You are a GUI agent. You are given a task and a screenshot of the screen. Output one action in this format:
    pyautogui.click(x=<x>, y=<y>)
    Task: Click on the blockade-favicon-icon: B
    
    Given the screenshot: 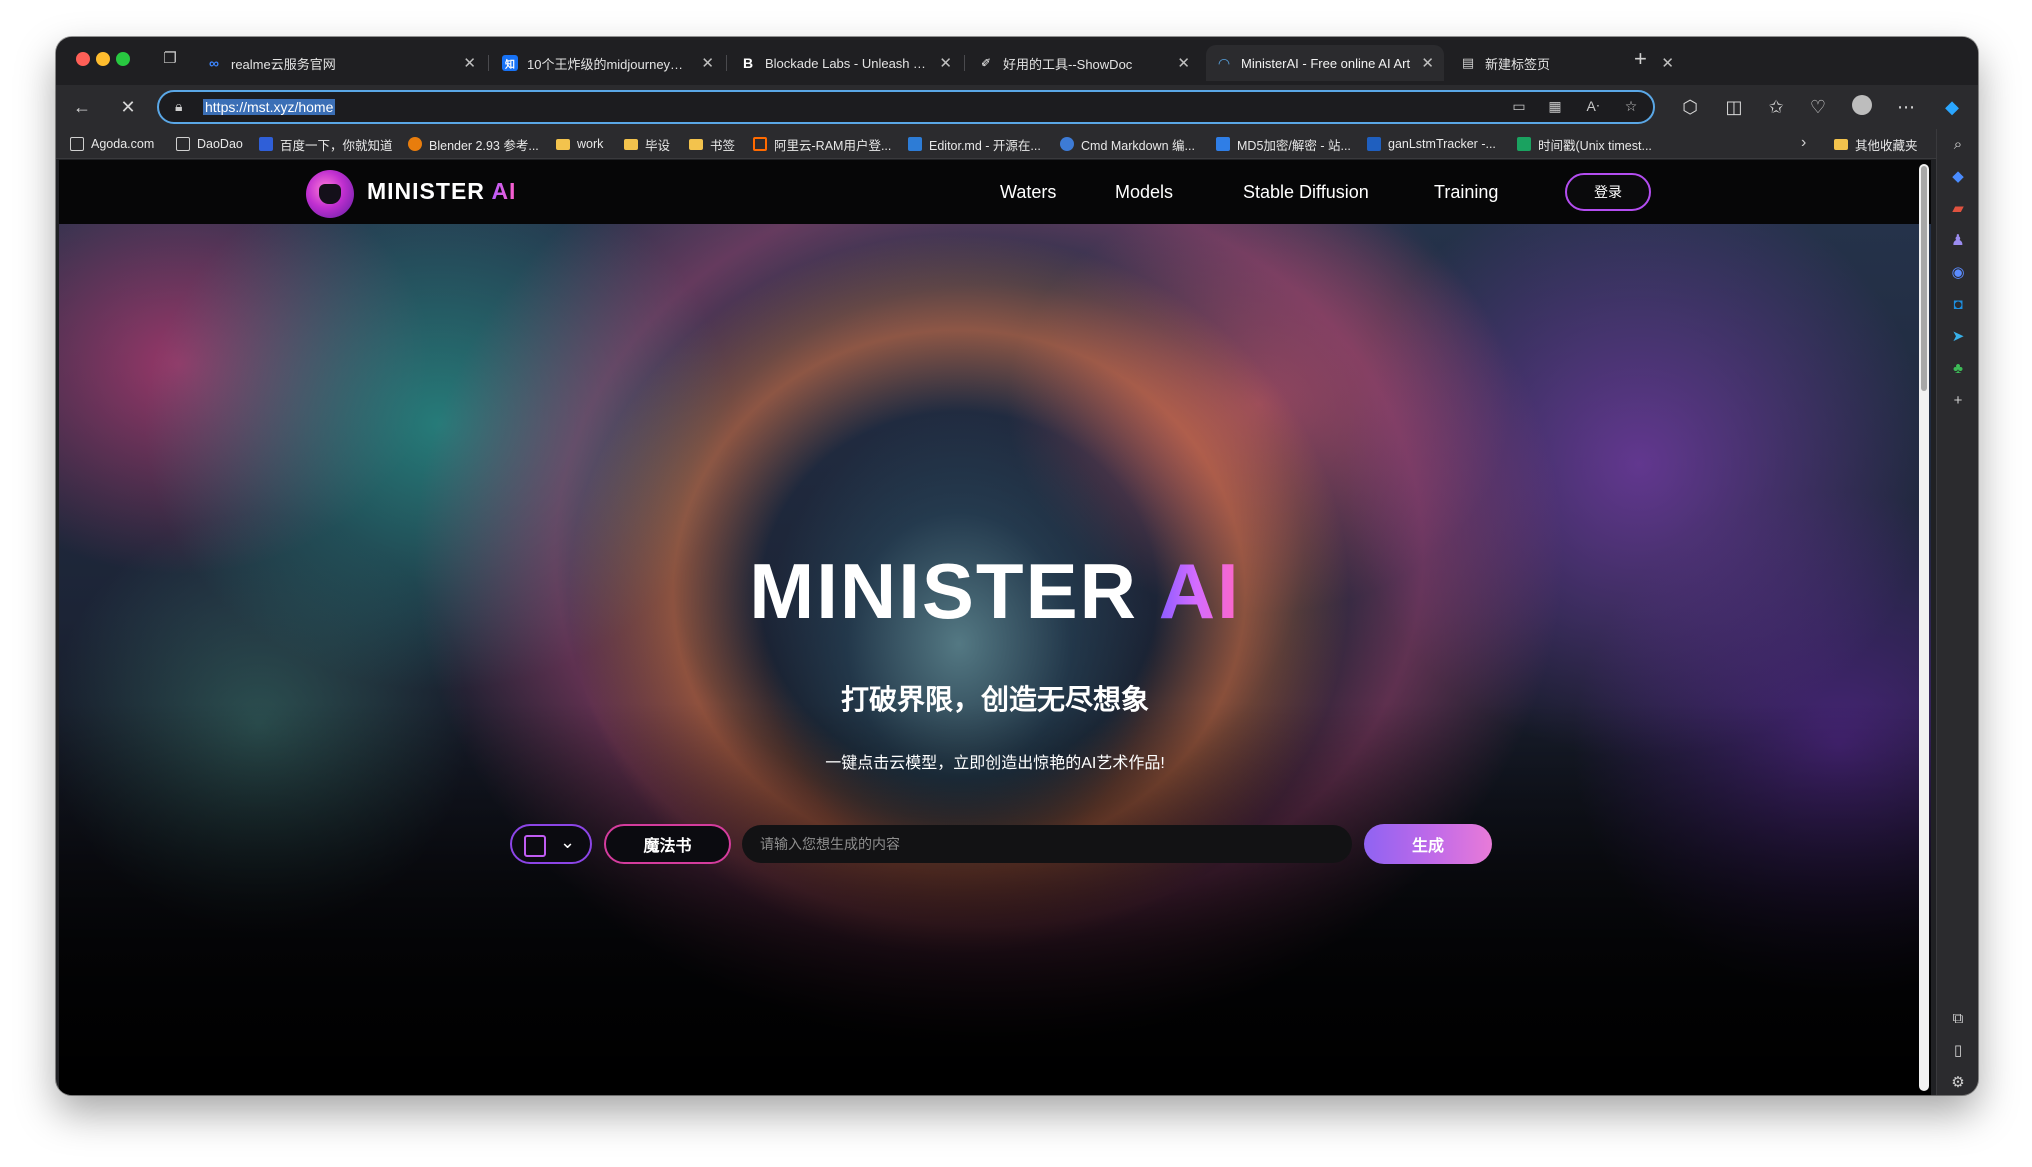 What is the action you would take?
    pyautogui.click(x=748, y=63)
    